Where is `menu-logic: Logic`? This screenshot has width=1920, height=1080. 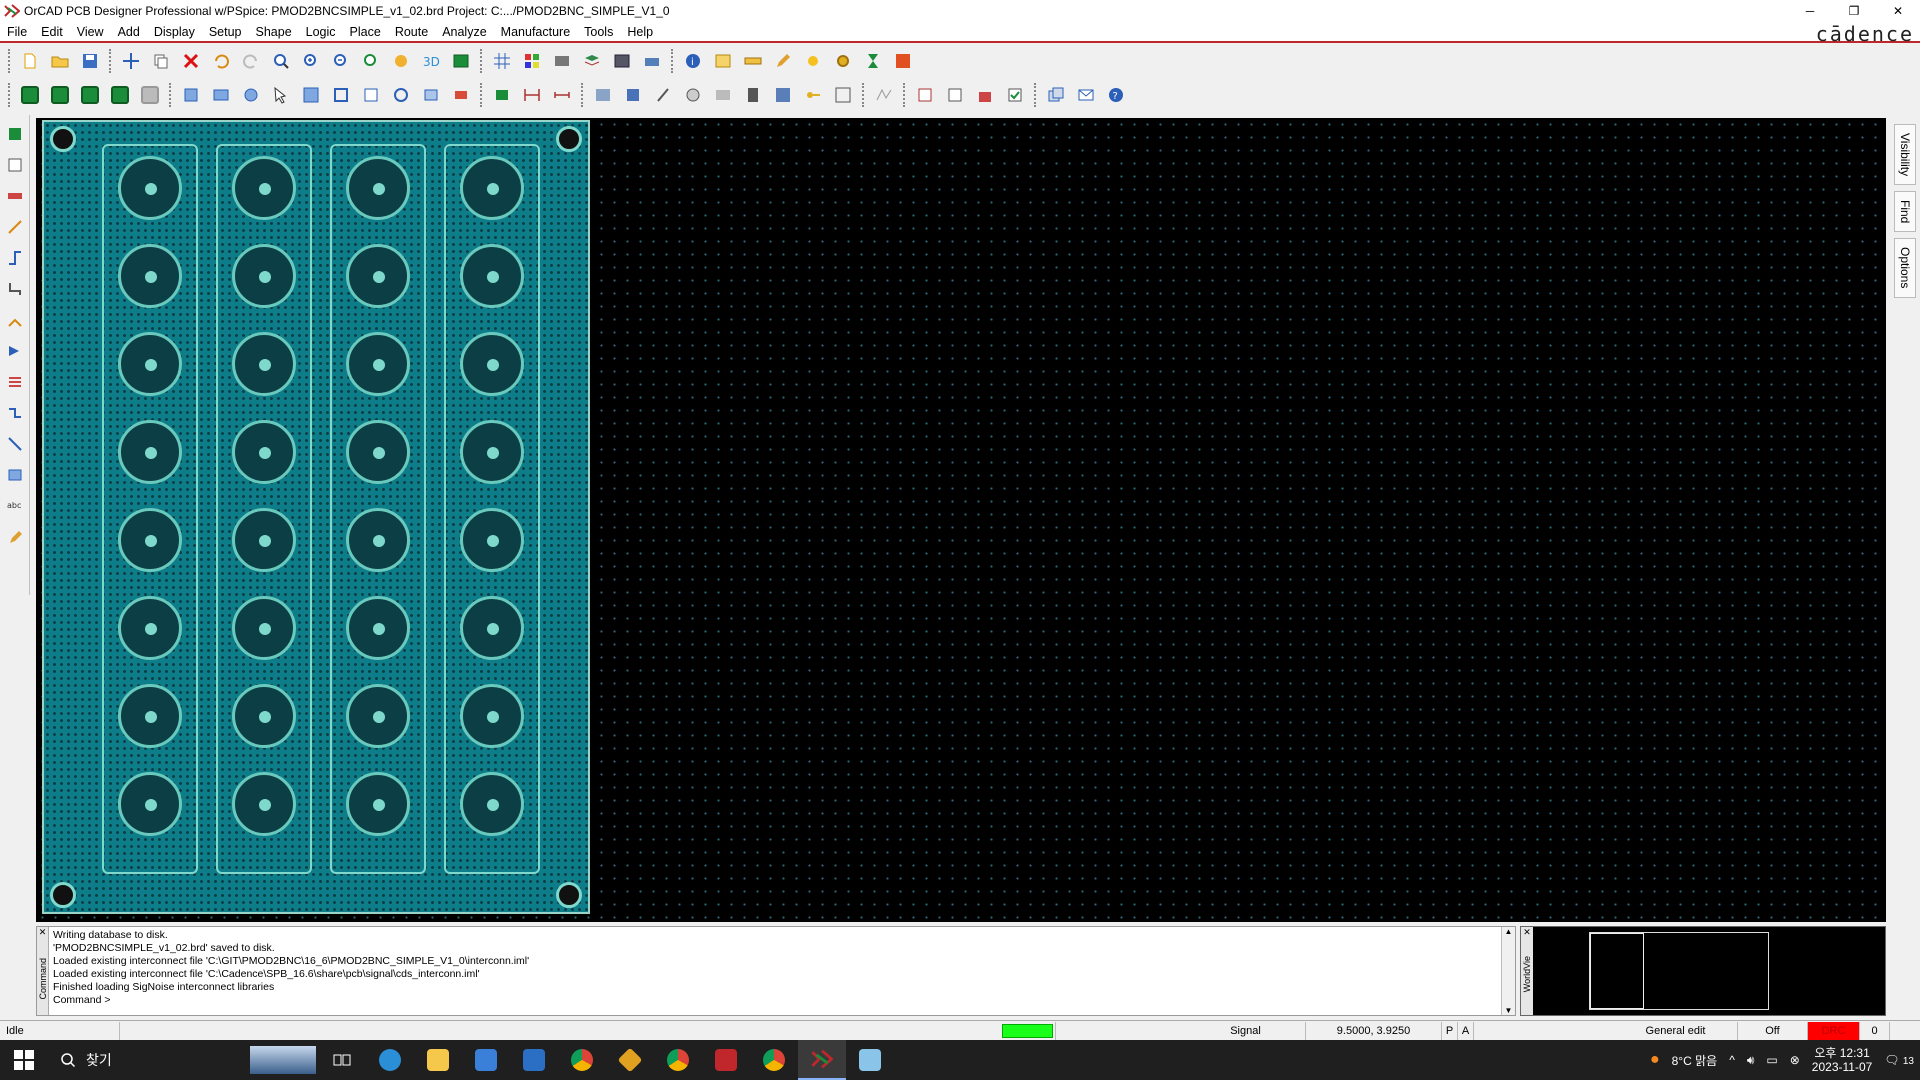
menu-logic: Logic is located at coordinates (321, 32).